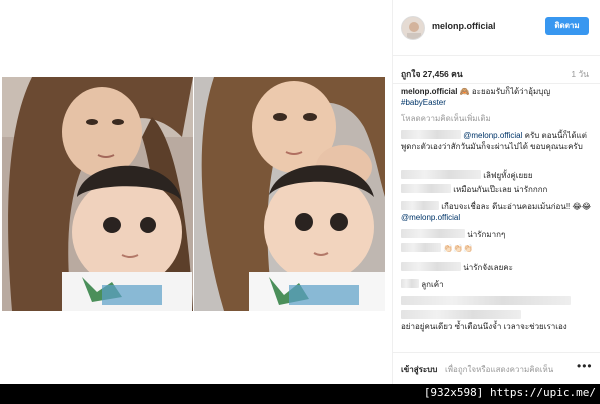  Describe the element at coordinates (432, 74) in the screenshot. I see `likes-count: ถูกใจ 27,456 คน` at that location.